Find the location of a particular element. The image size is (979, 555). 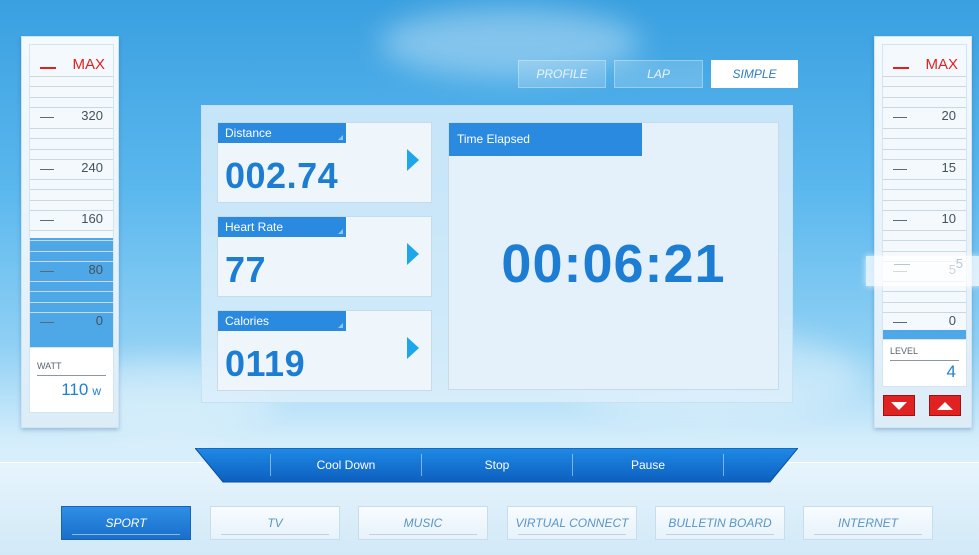

level-readout: LEVEL 4 is located at coordinates (924, 363).